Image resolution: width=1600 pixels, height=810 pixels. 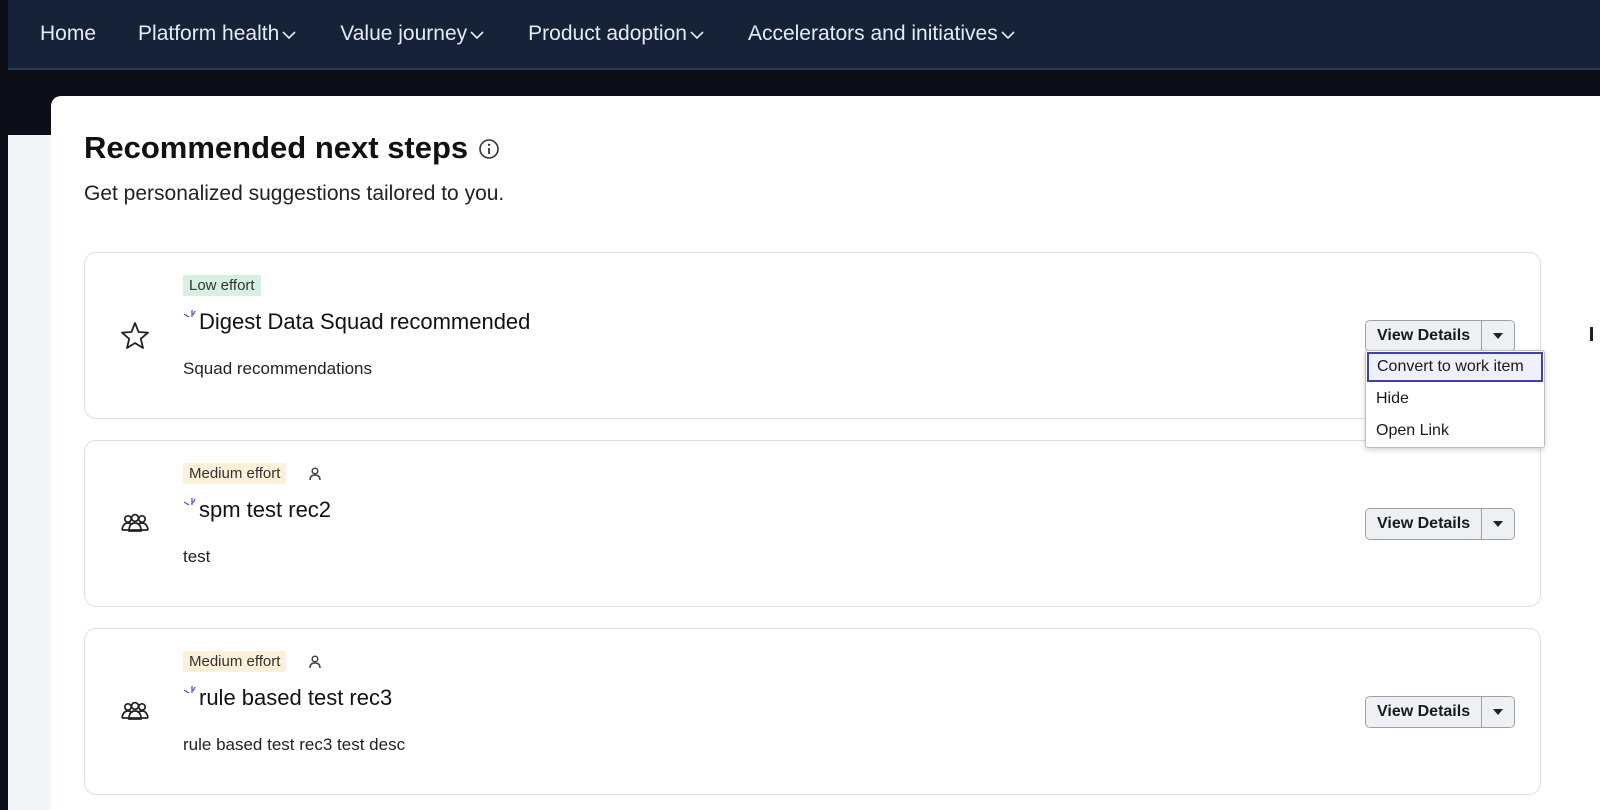 I want to click on nav-item-product-adoption: Product adoption, so click(x=616, y=34).